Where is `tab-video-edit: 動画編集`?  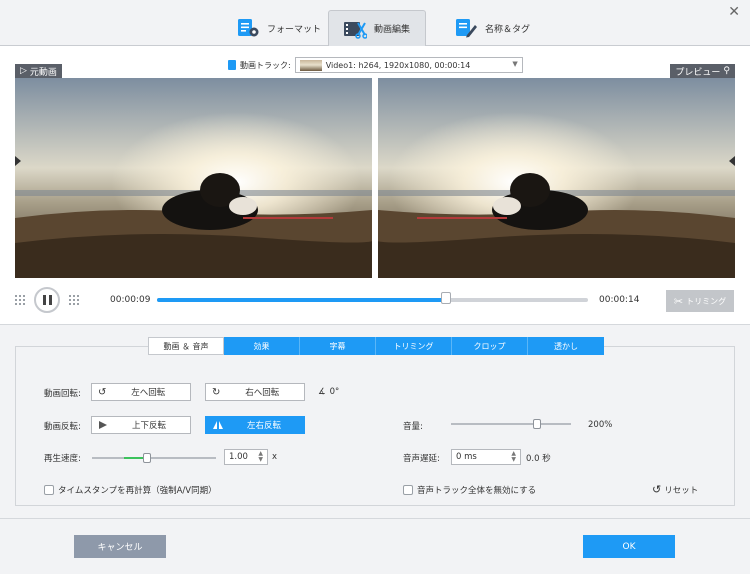
tab-video-edit: 動画編集 is located at coordinates (377, 28).